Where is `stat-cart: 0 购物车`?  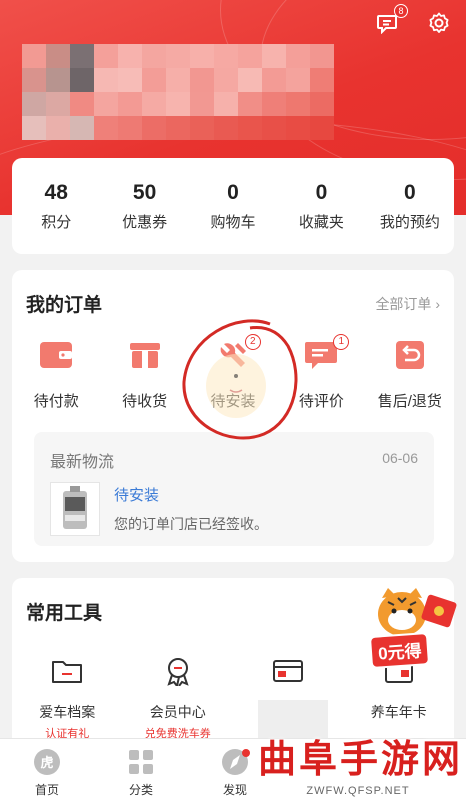
stat-cart: 0 购物车 is located at coordinates (233, 206).